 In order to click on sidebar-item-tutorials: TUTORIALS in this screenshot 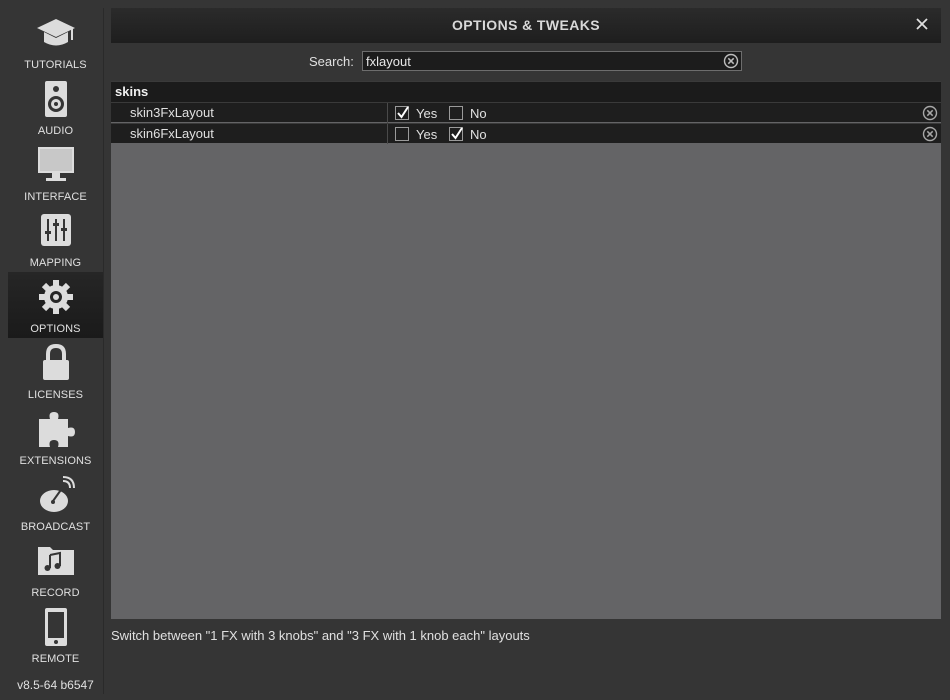, I will do `click(55, 41)`.